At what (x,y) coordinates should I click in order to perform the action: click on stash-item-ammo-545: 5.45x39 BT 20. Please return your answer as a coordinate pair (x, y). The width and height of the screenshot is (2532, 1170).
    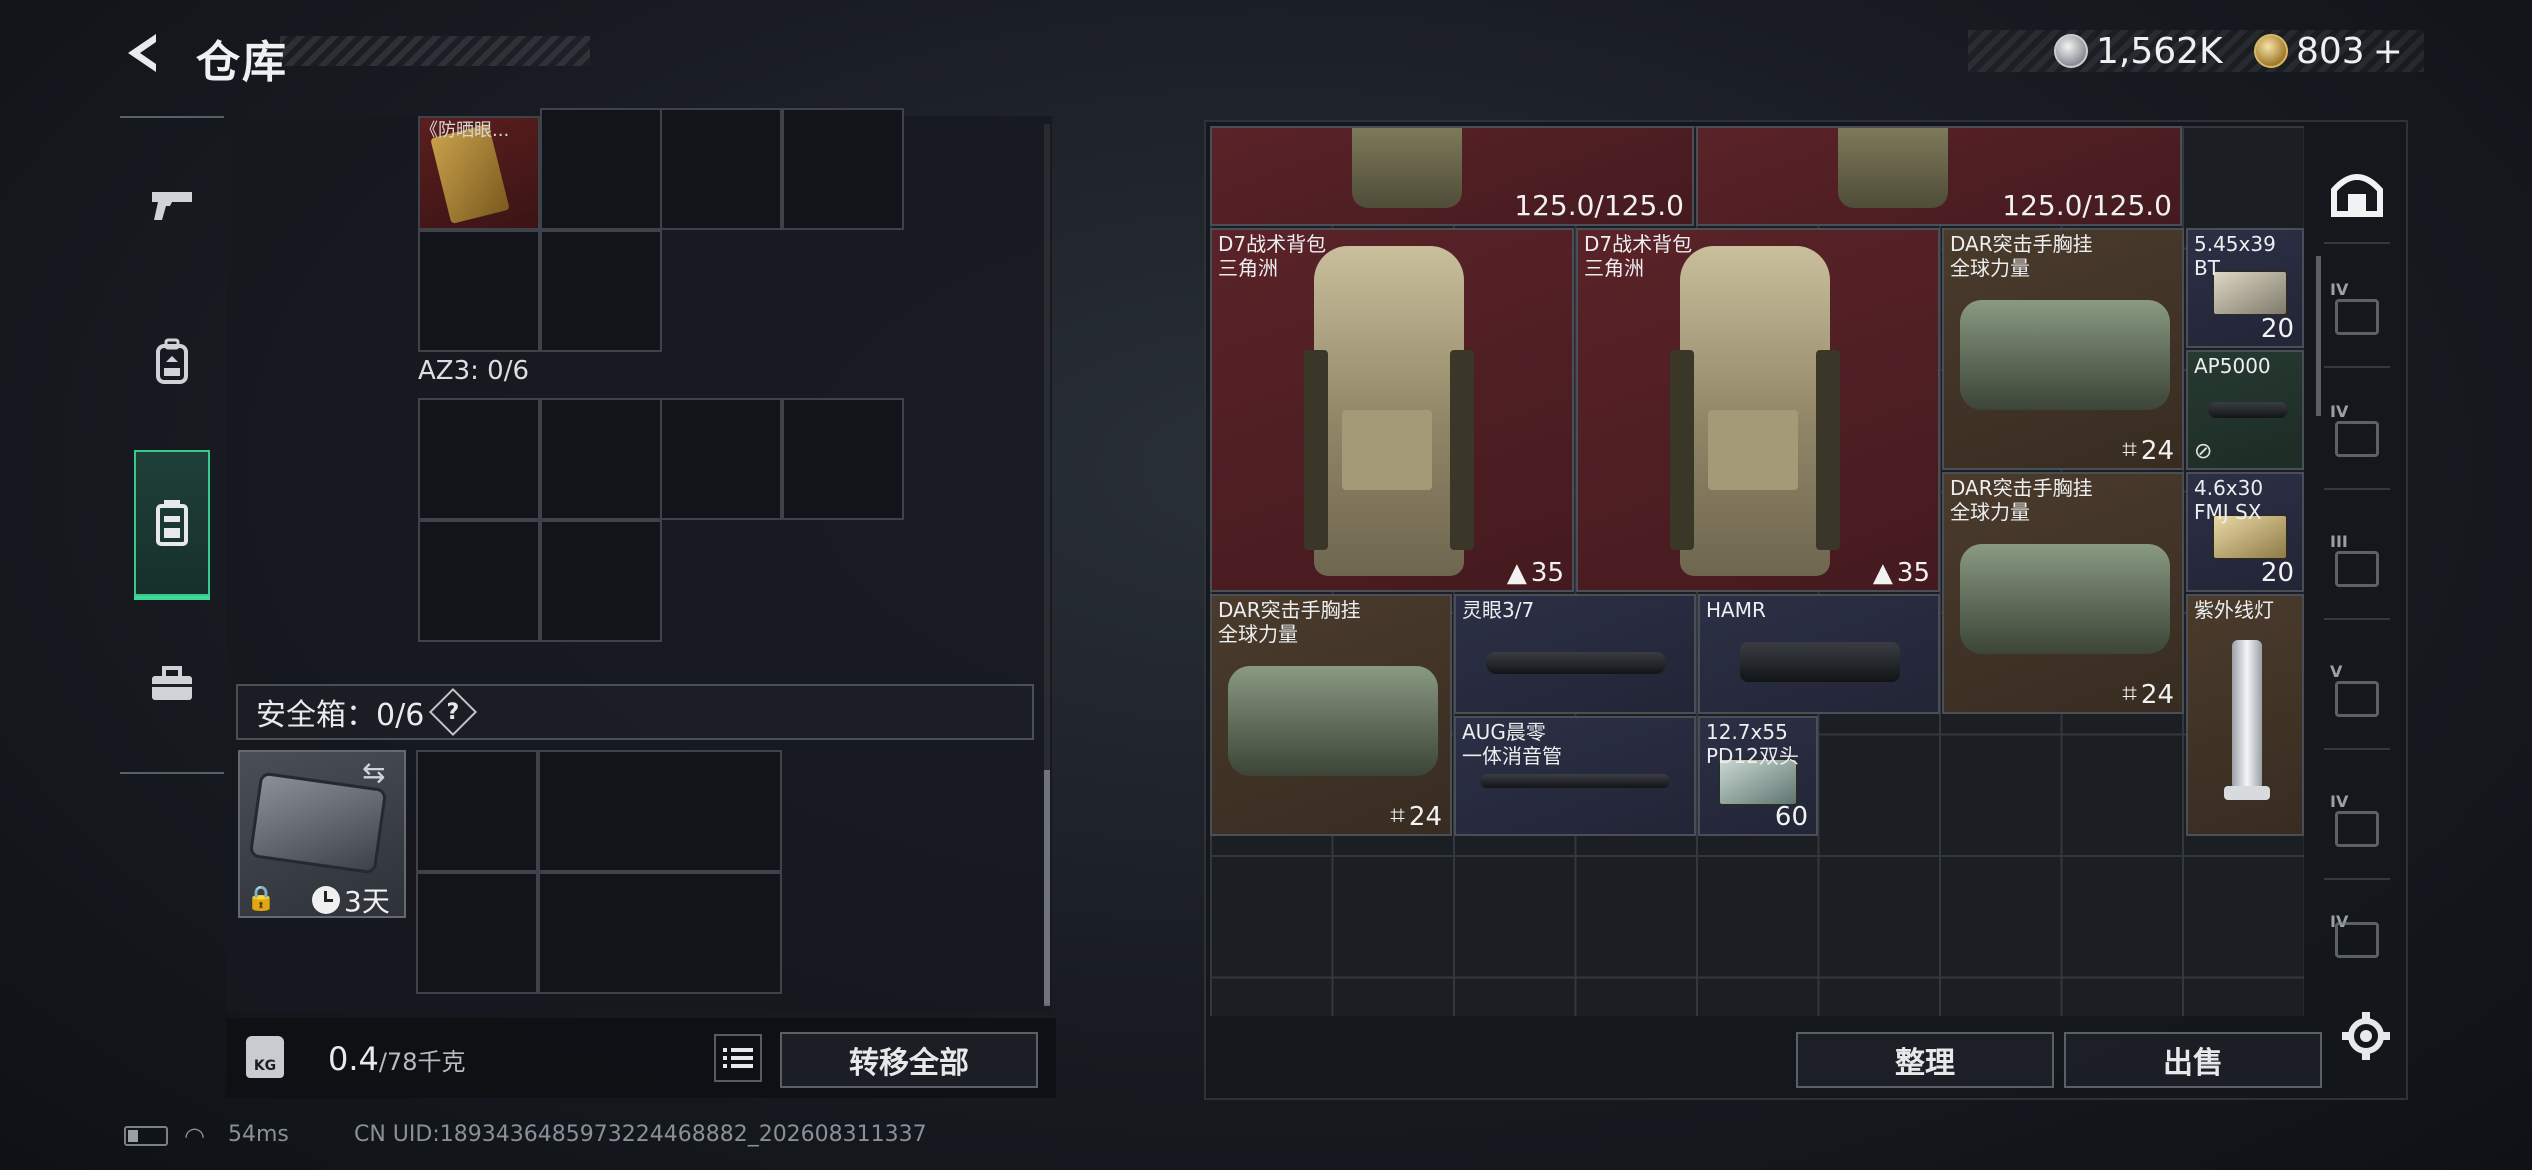
    Looking at the image, I should click on (2245, 288).